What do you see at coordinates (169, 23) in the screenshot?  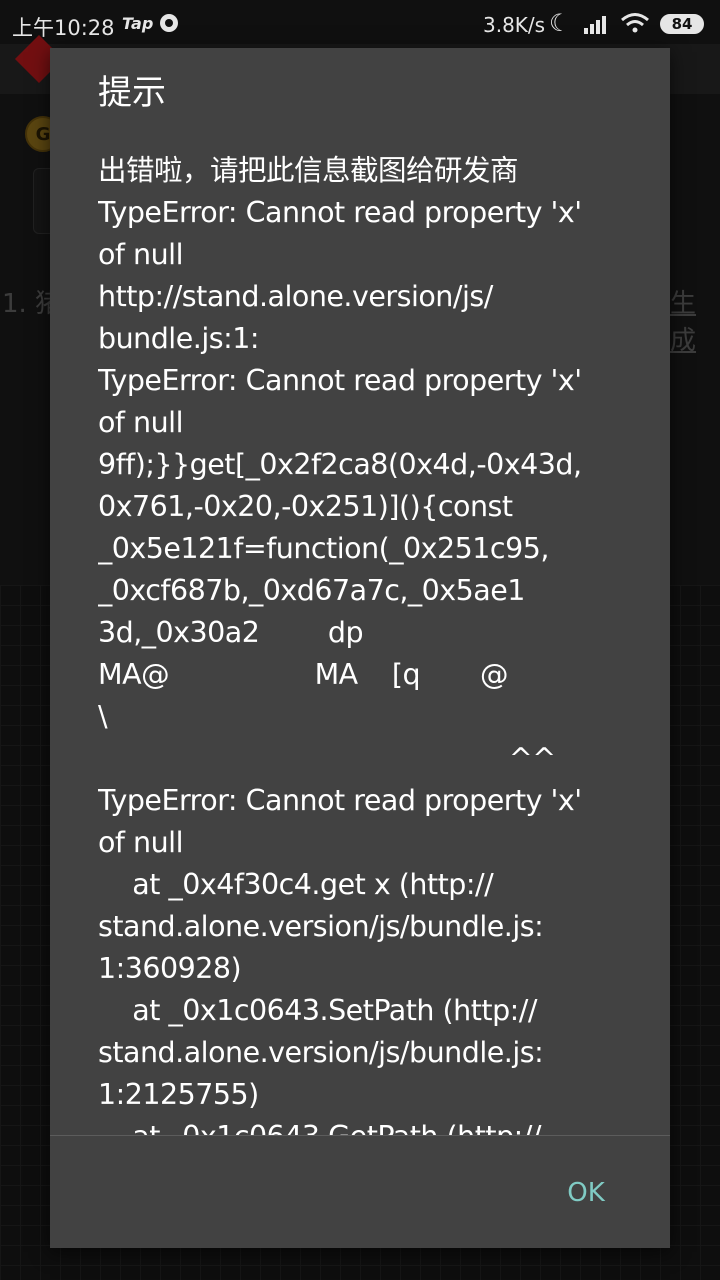 I see `notification-app-icon` at bounding box center [169, 23].